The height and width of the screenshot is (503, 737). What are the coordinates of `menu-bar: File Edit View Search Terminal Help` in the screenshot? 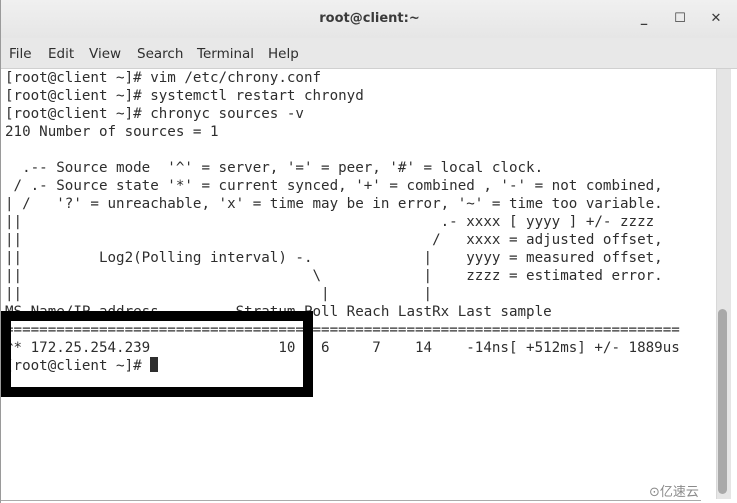 It's located at (369, 53).